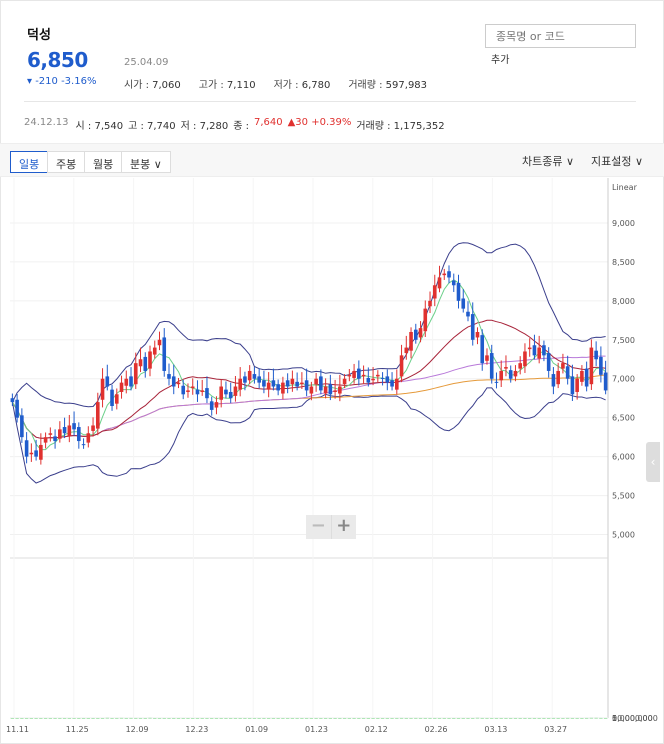 This screenshot has height=744, width=664. I want to click on x-tick-label: 12.09, so click(137, 729).